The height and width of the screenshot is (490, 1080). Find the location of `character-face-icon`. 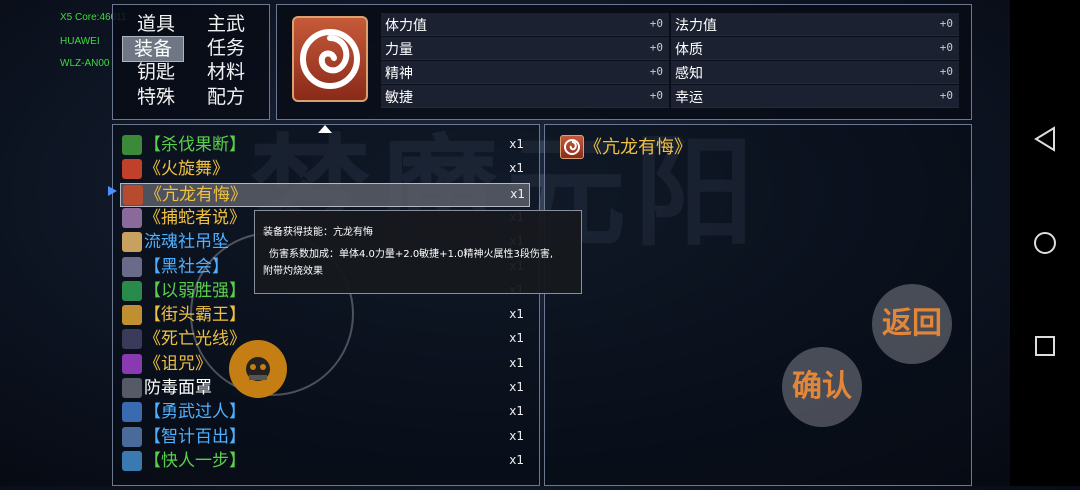

character-face-icon is located at coordinates (258, 369).